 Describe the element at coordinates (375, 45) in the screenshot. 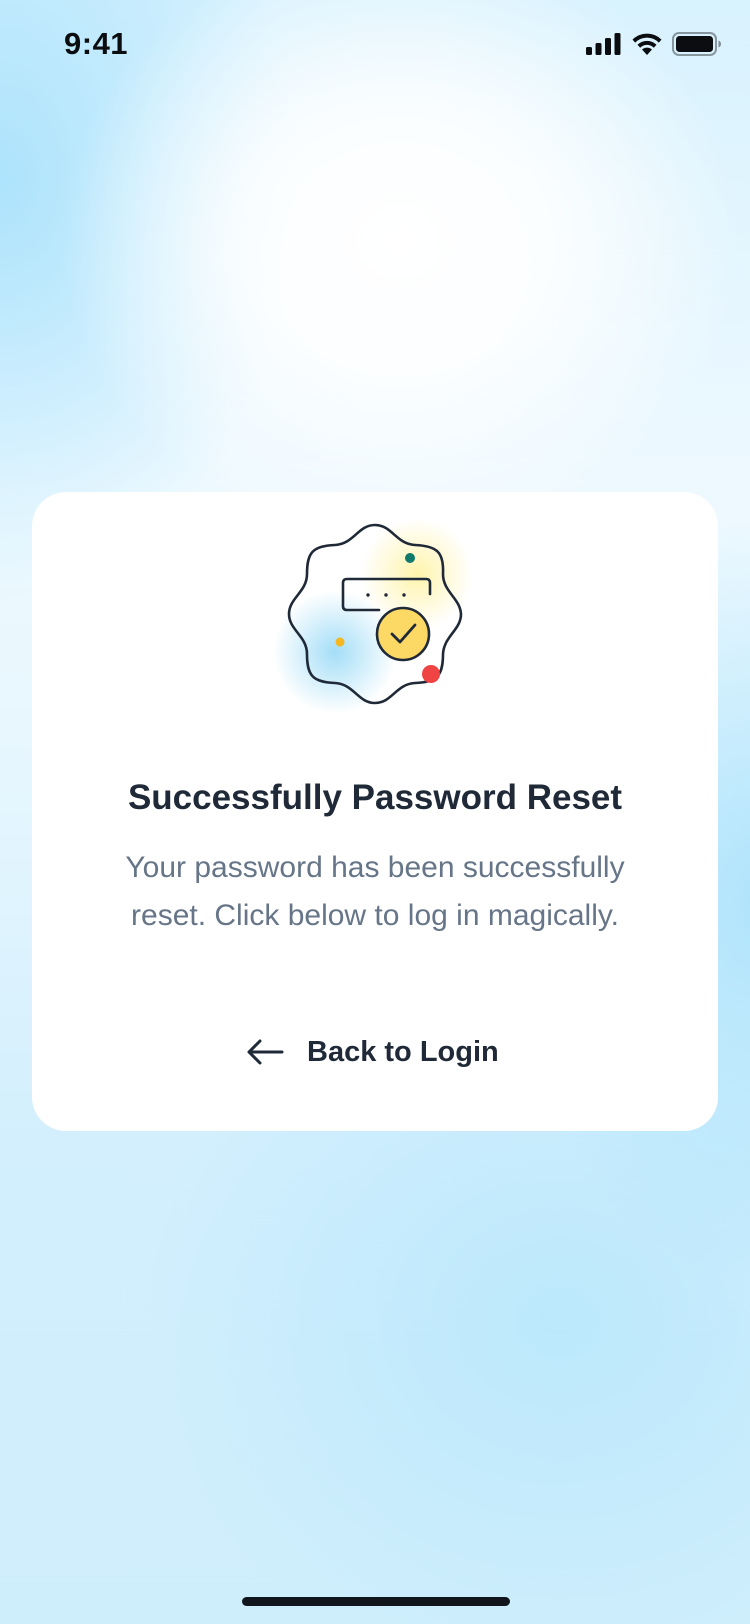

I see `status-bar: 9:41` at that location.